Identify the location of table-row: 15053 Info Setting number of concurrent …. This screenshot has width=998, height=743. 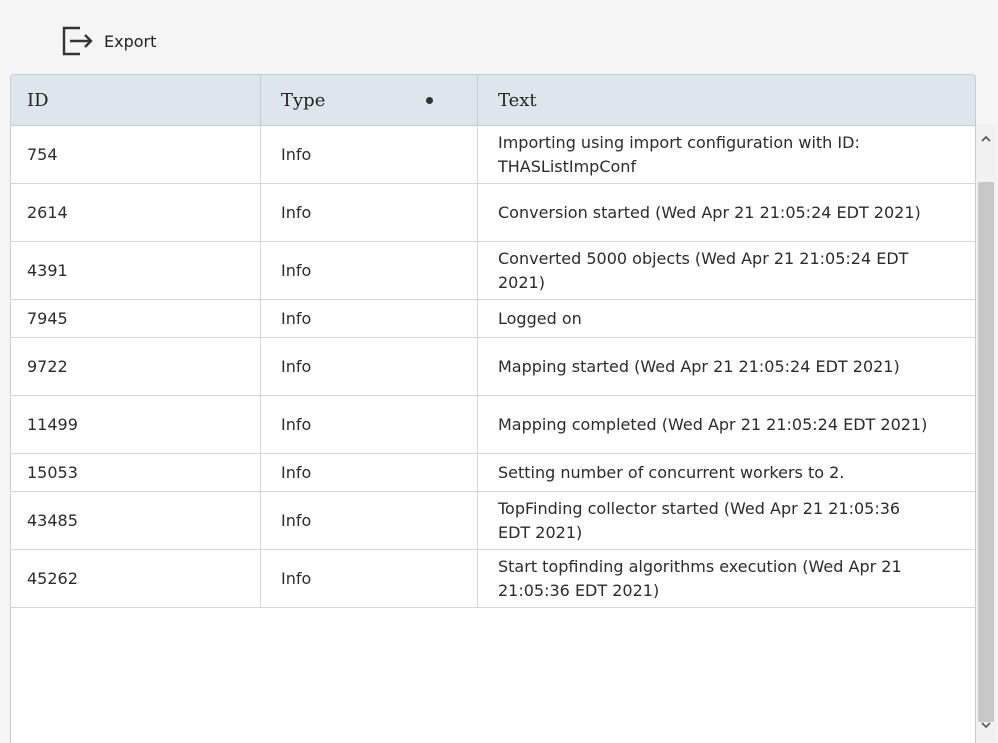
(493, 473).